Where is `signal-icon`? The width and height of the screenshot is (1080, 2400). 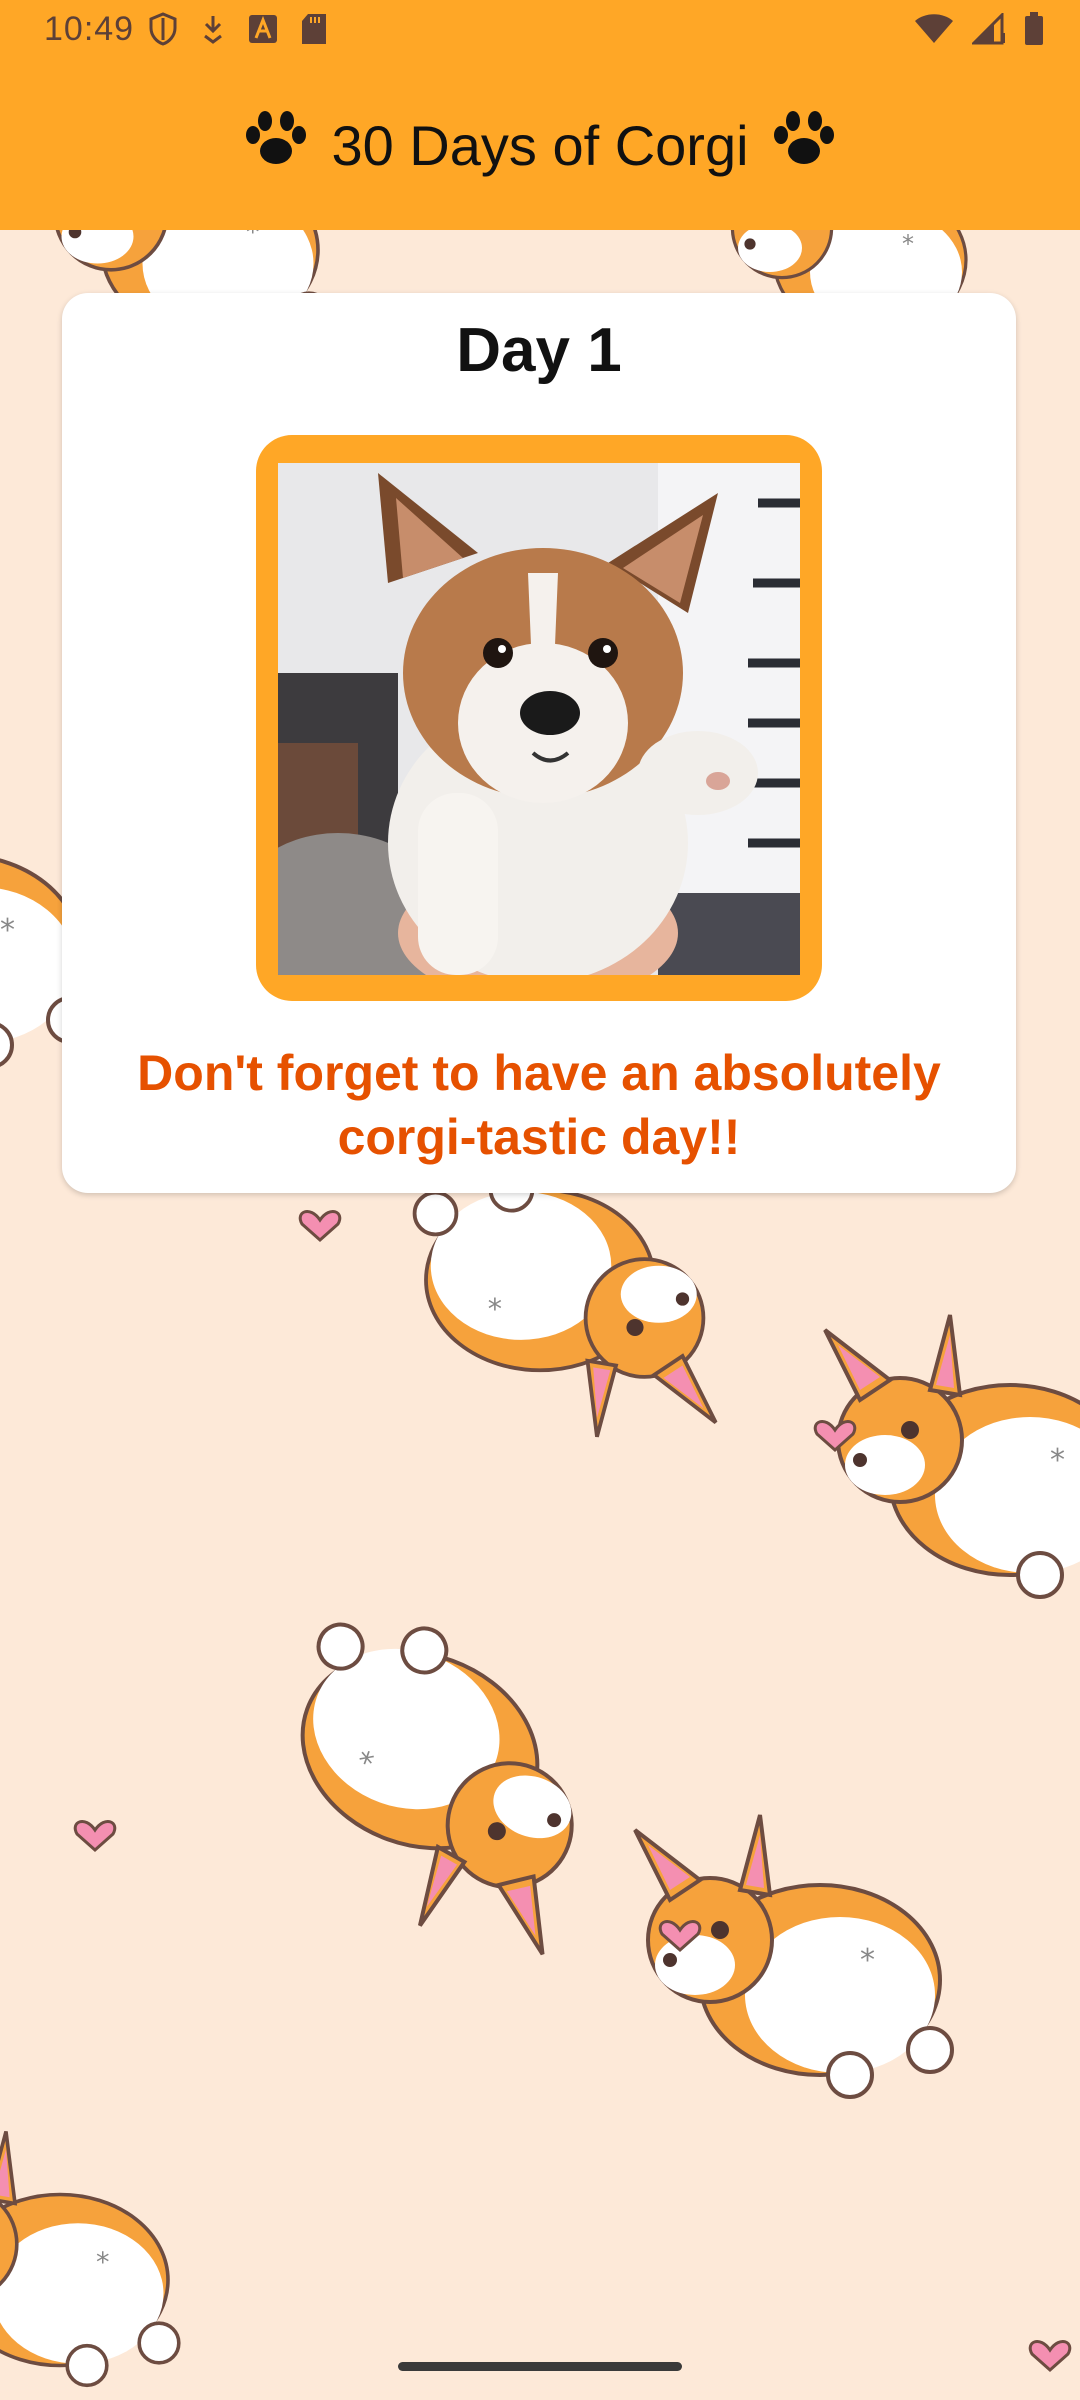
signal-icon is located at coordinates (988, 32).